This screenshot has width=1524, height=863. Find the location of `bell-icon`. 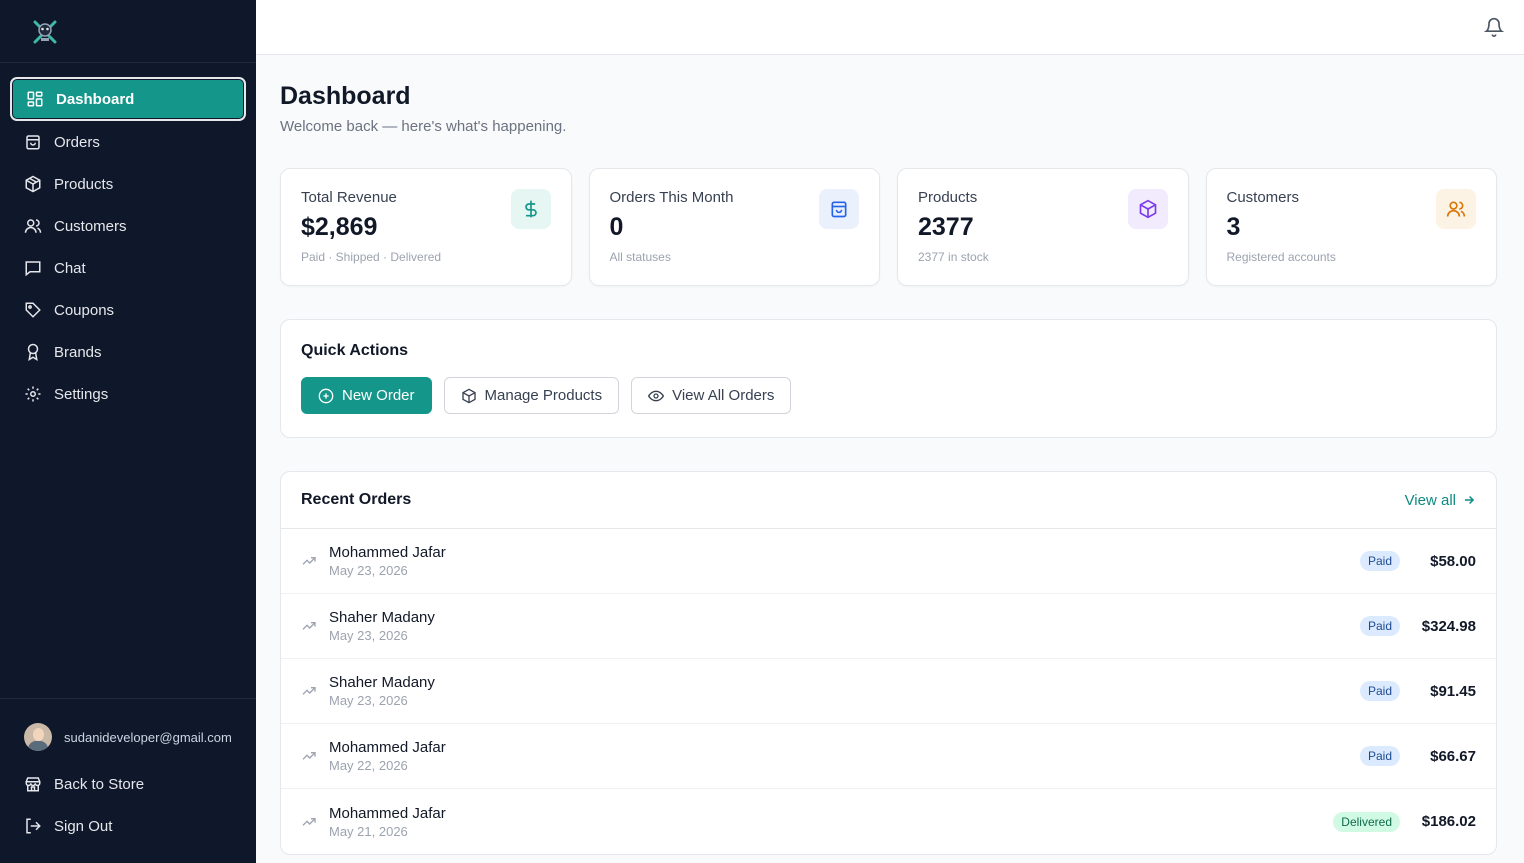

bell-icon is located at coordinates (1494, 27).